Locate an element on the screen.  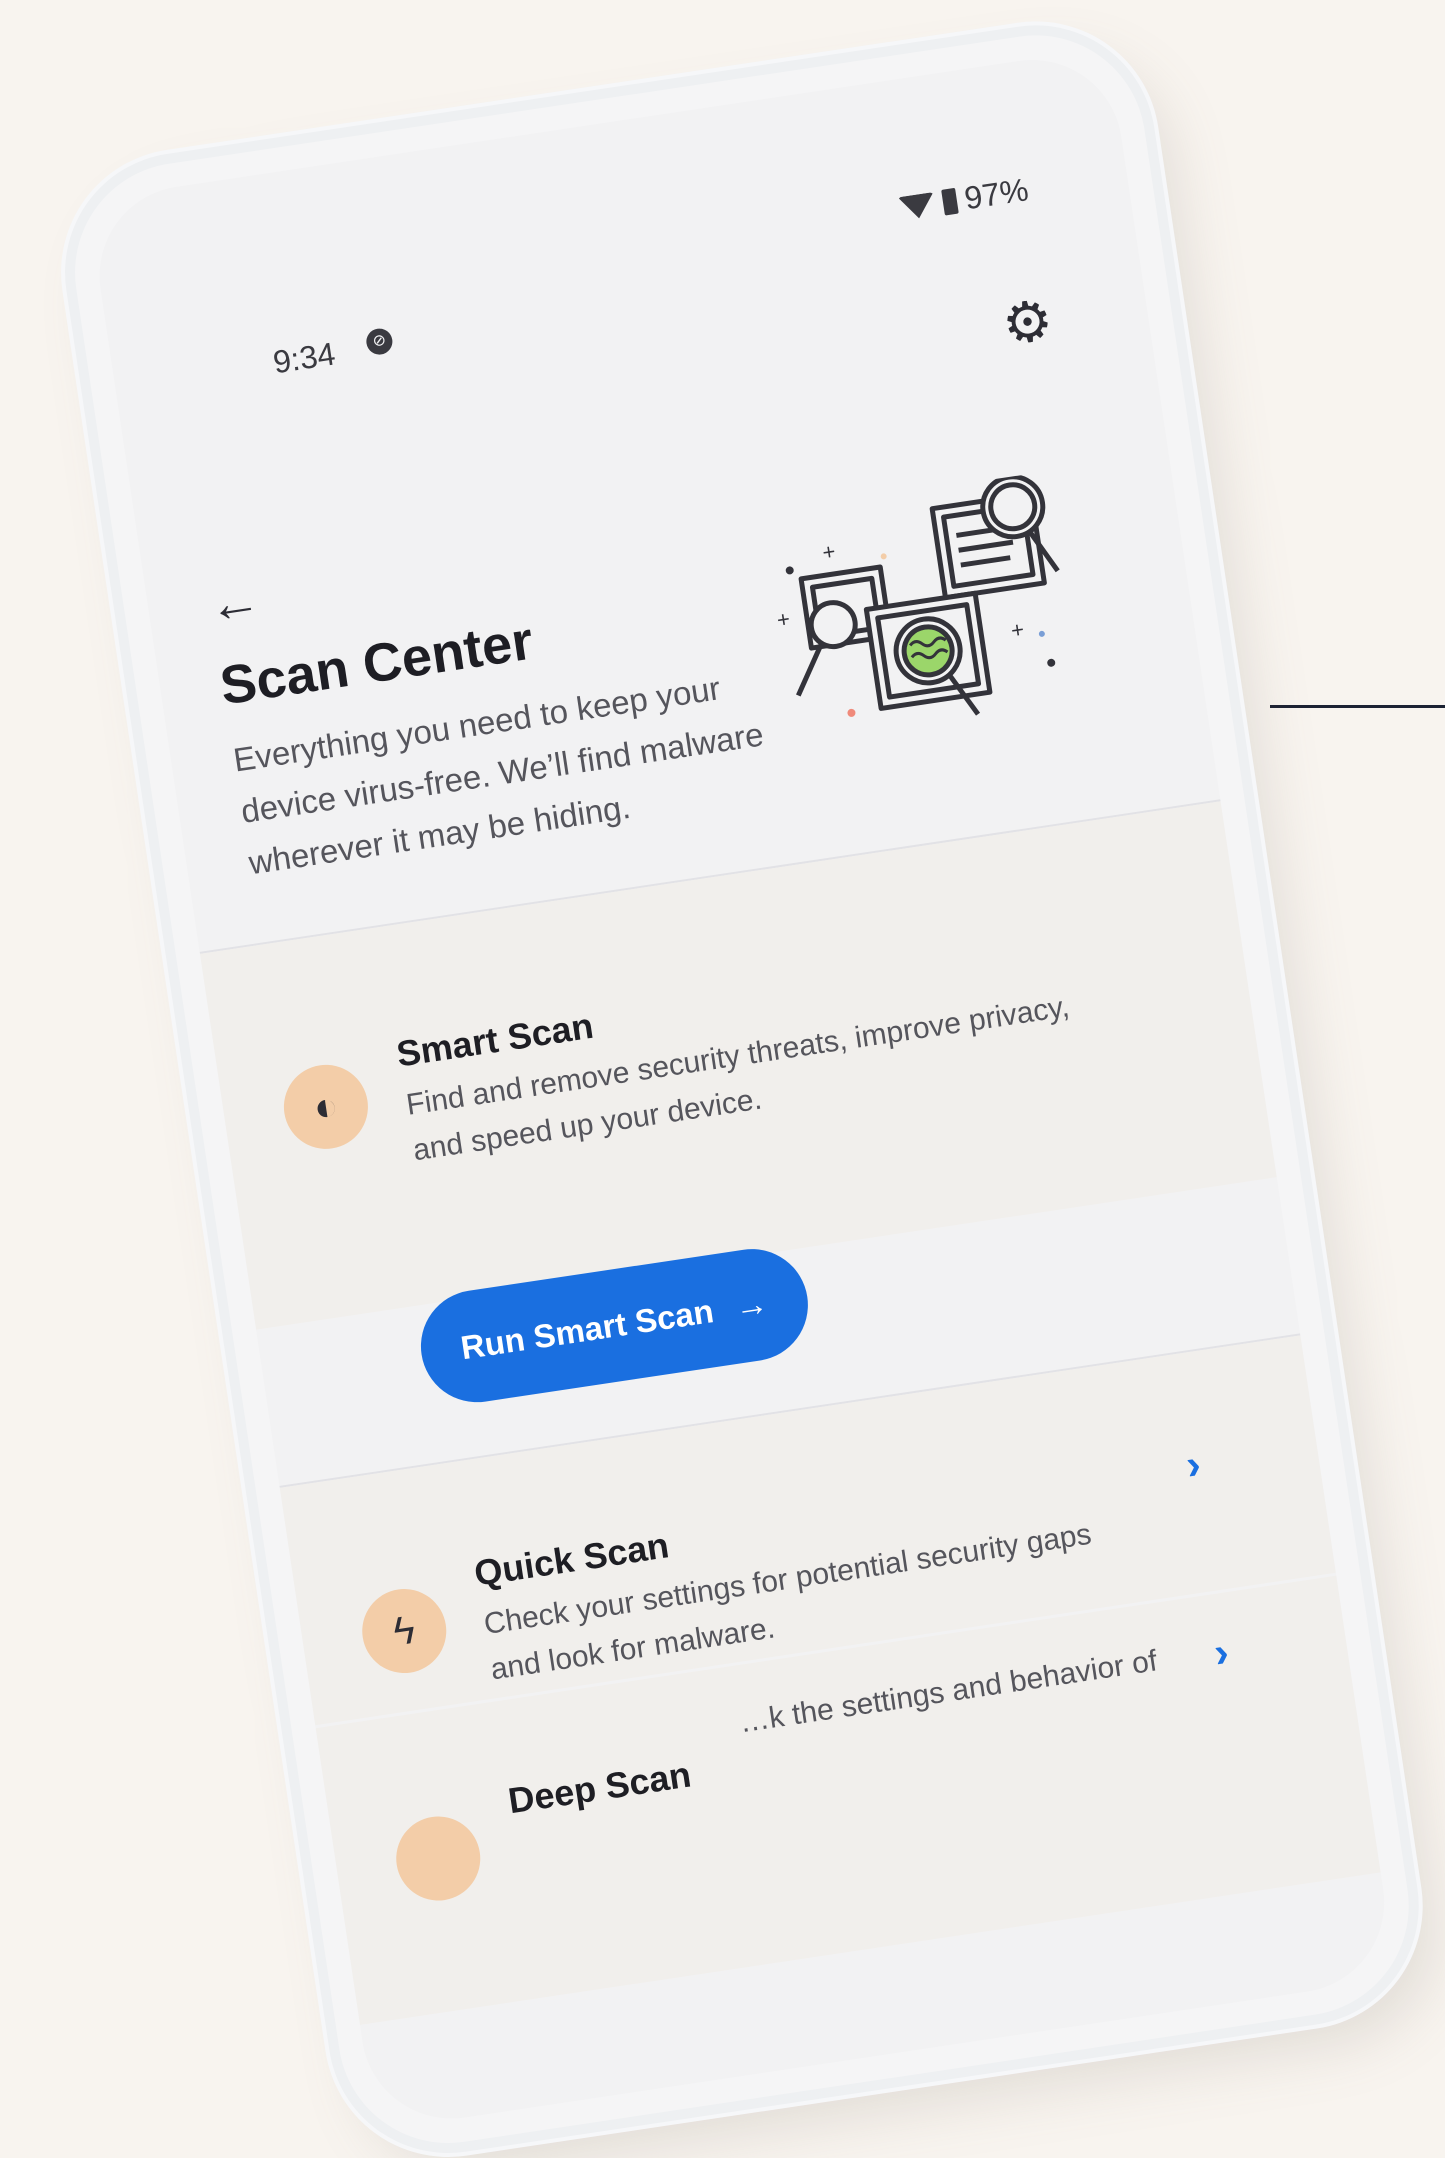
run-smart-scan-label: Run Smart Scan is located at coordinates (587, 1329).